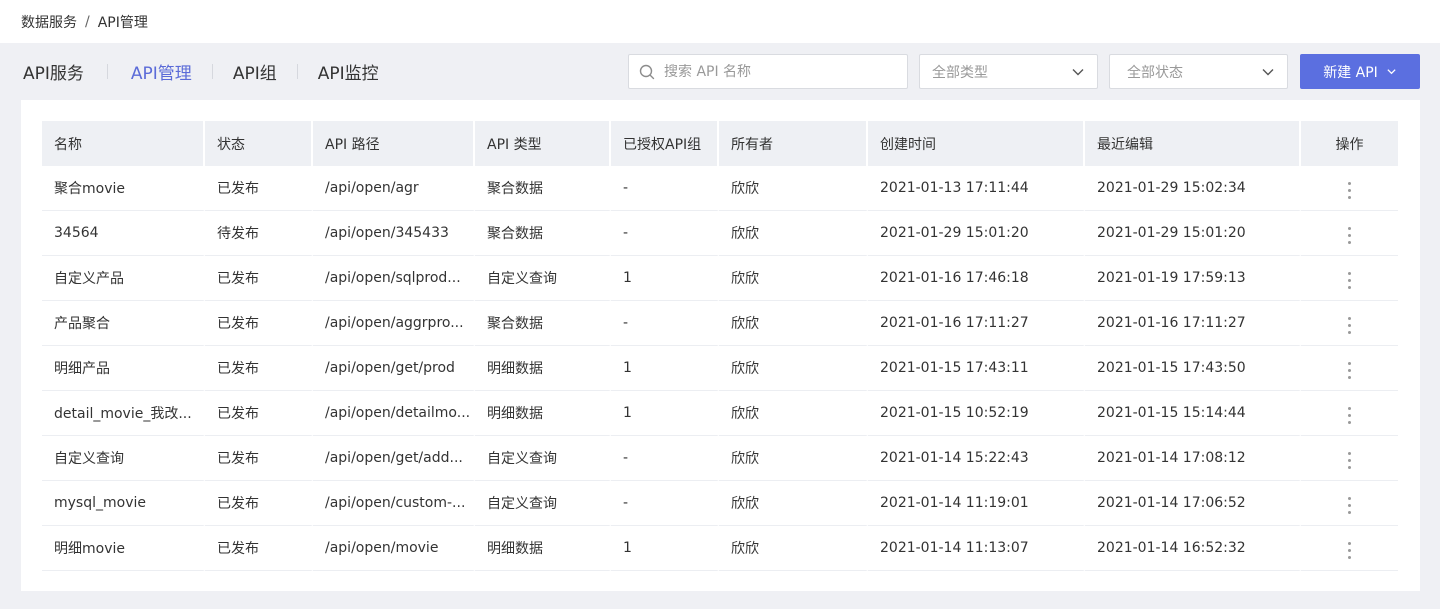 This screenshot has width=1440, height=609. Describe the element at coordinates (123, 458) in the screenshot. I see `cell-name: 自定义查询` at that location.